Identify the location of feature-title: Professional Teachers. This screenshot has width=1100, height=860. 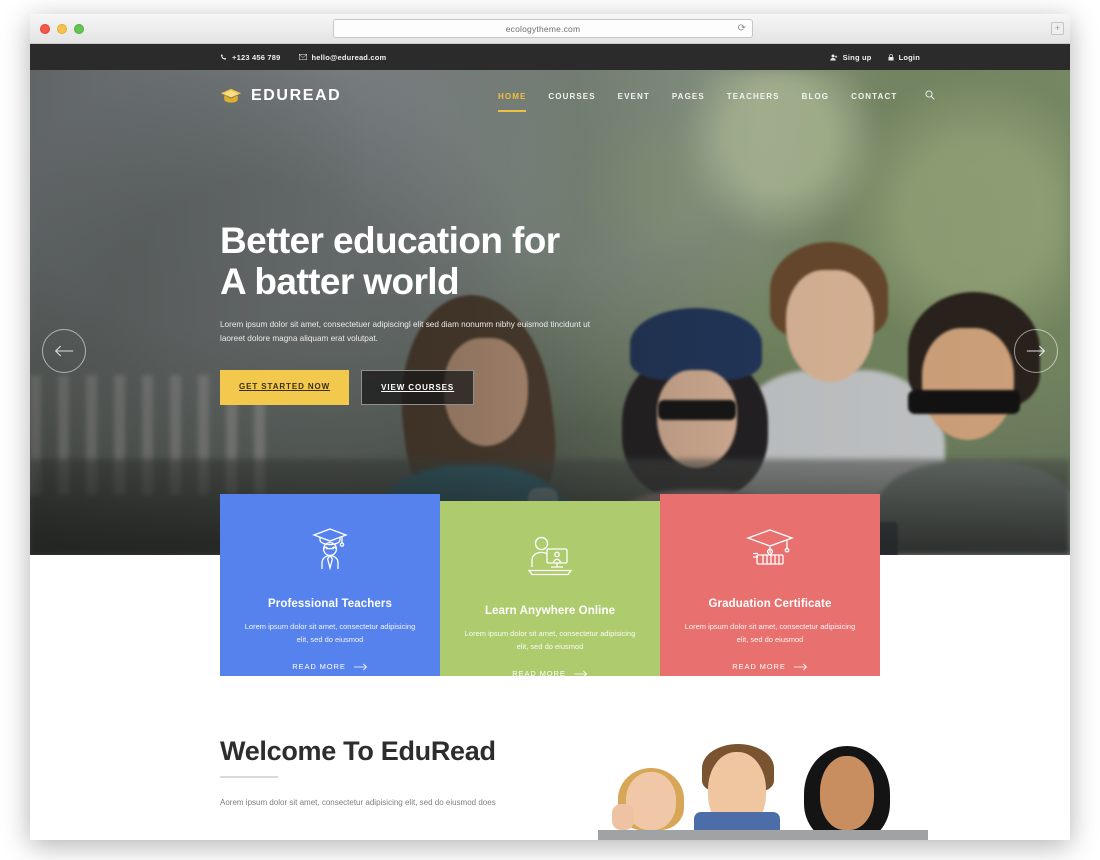
(330, 604).